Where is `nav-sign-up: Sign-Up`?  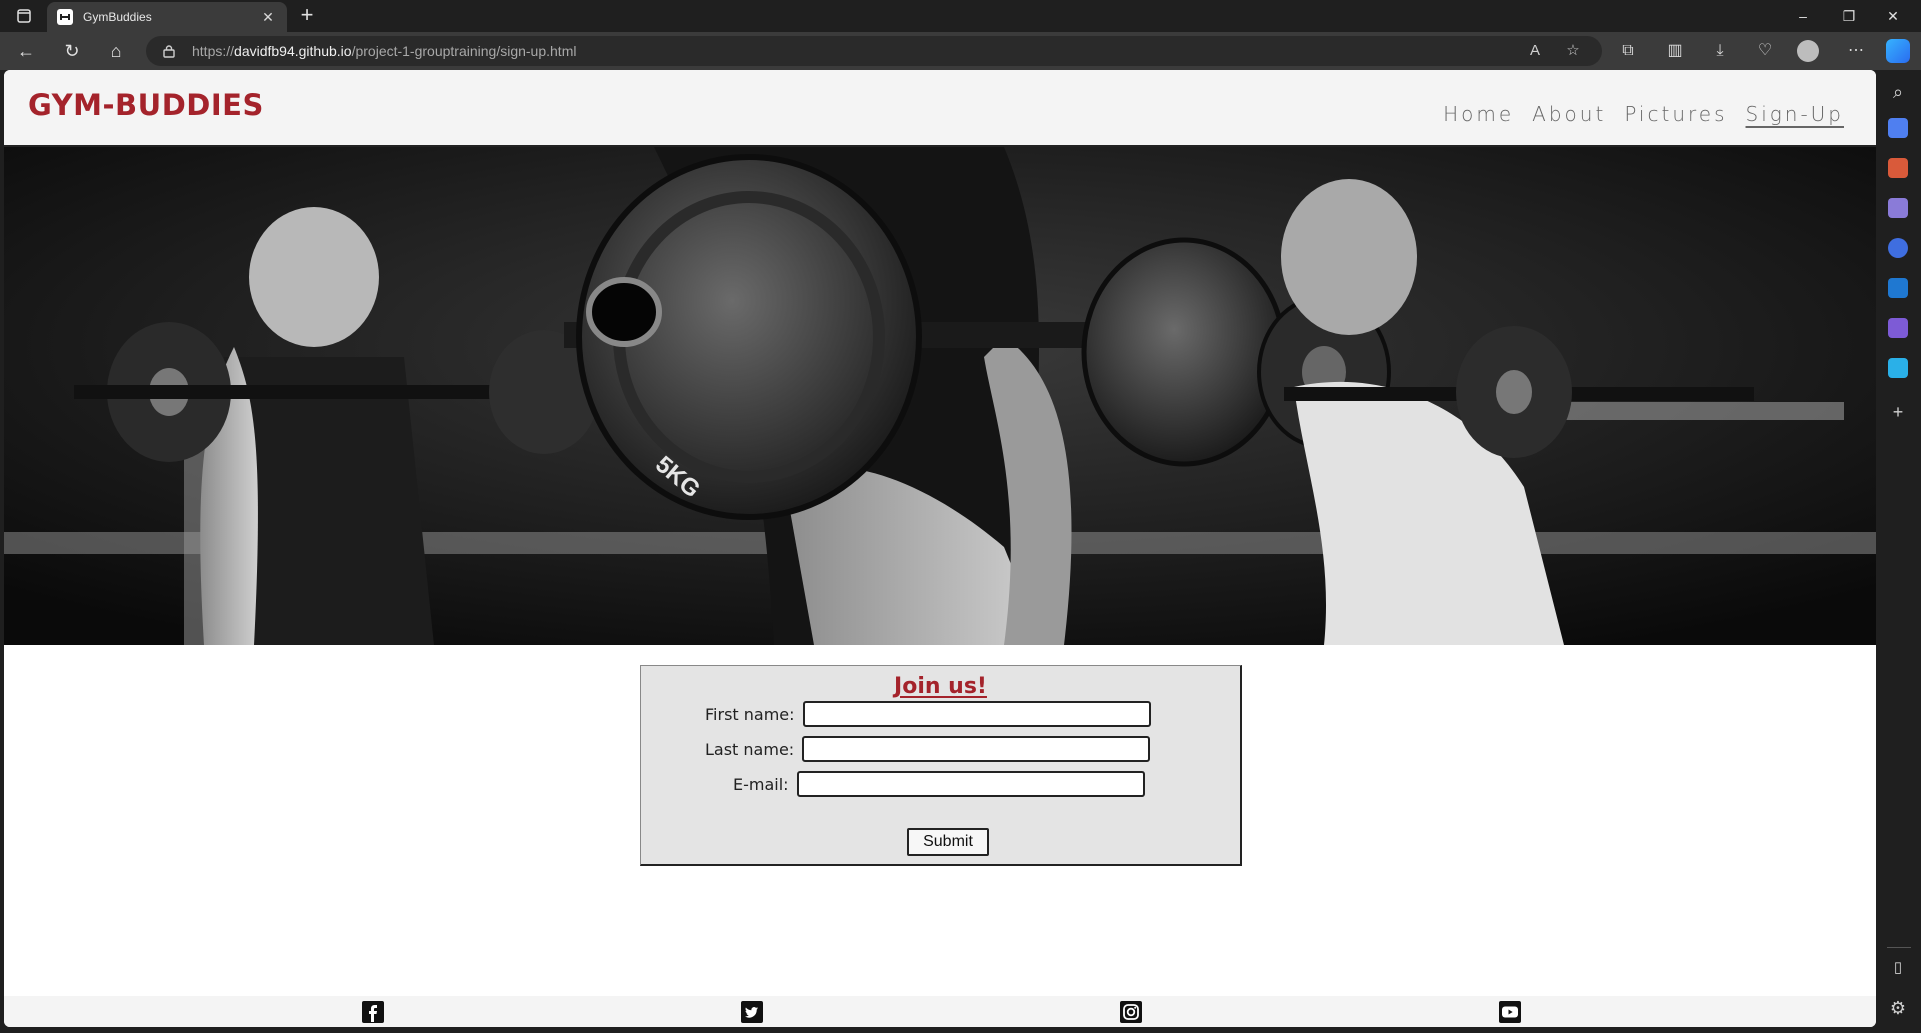
nav-sign-up: Sign-Up is located at coordinates (1795, 114).